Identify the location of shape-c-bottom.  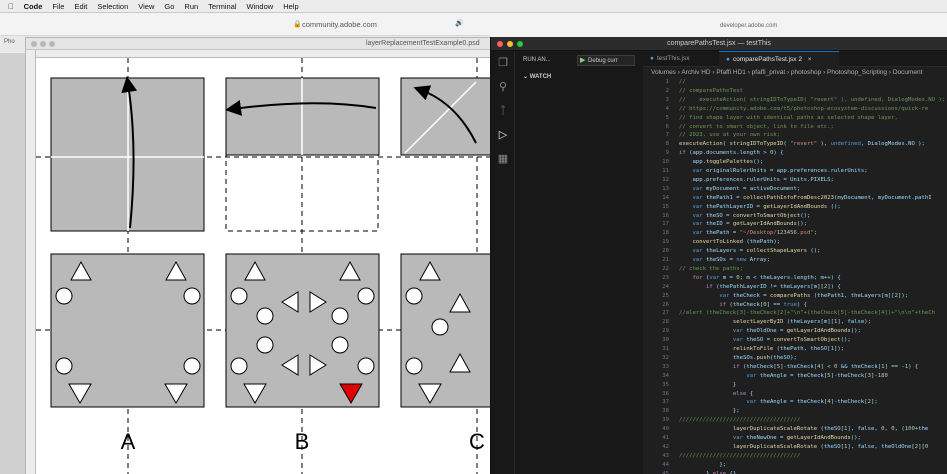
(446, 330).